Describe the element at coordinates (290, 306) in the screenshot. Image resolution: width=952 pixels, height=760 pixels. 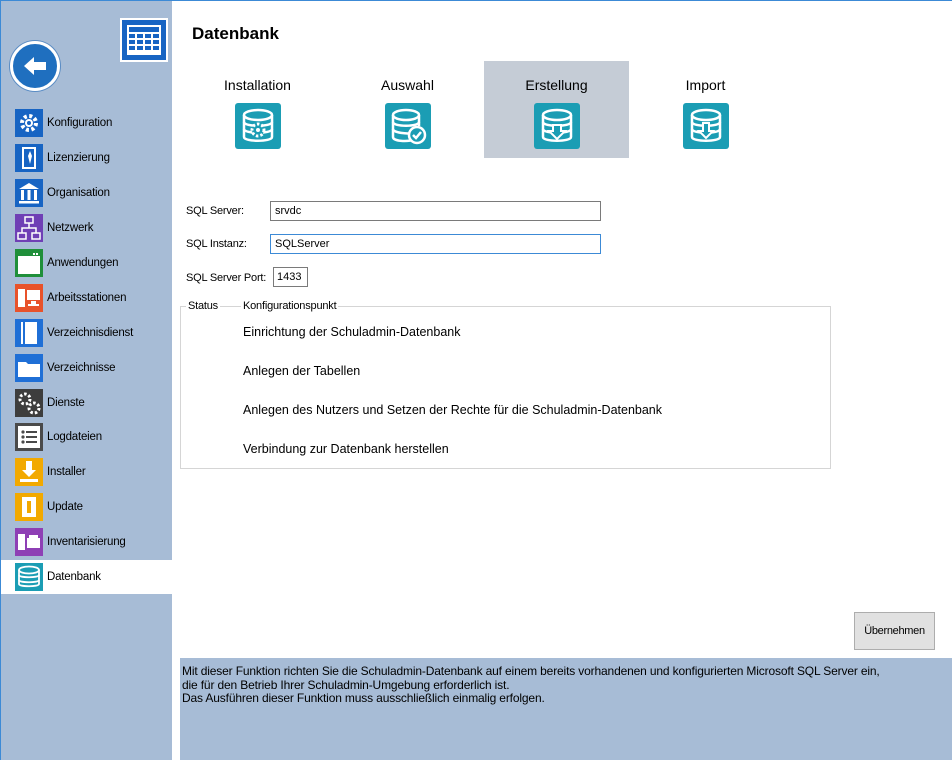
I see `config-point-column-header: Konfigurationspunkt` at that location.